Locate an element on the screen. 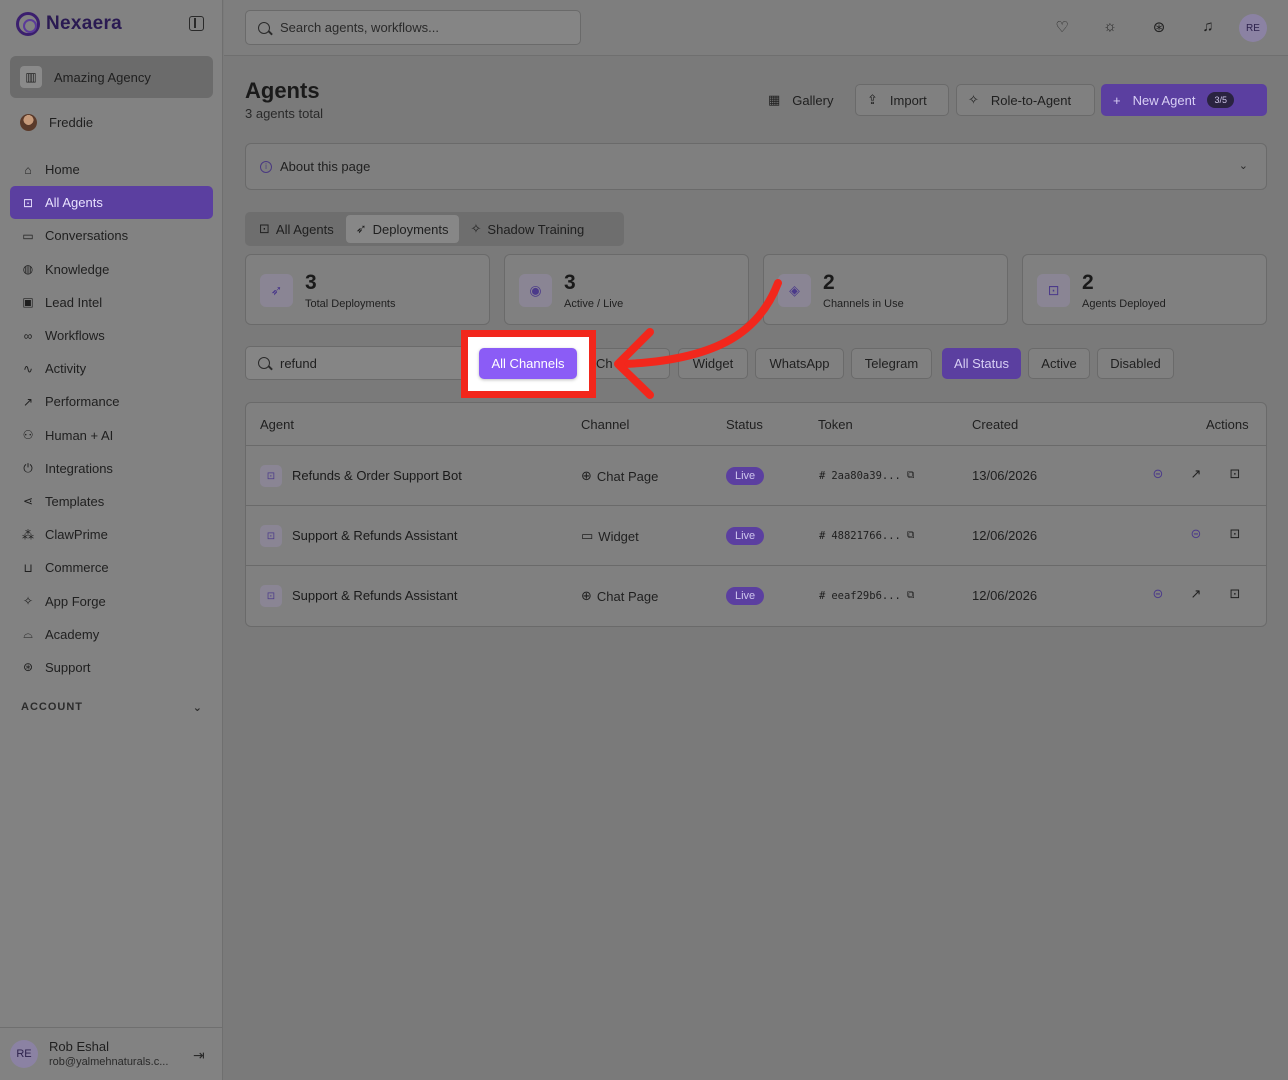 Image resolution: width=1288 pixels, height=1080 pixels. filter-active-chip: Active is located at coordinates (1059, 363).